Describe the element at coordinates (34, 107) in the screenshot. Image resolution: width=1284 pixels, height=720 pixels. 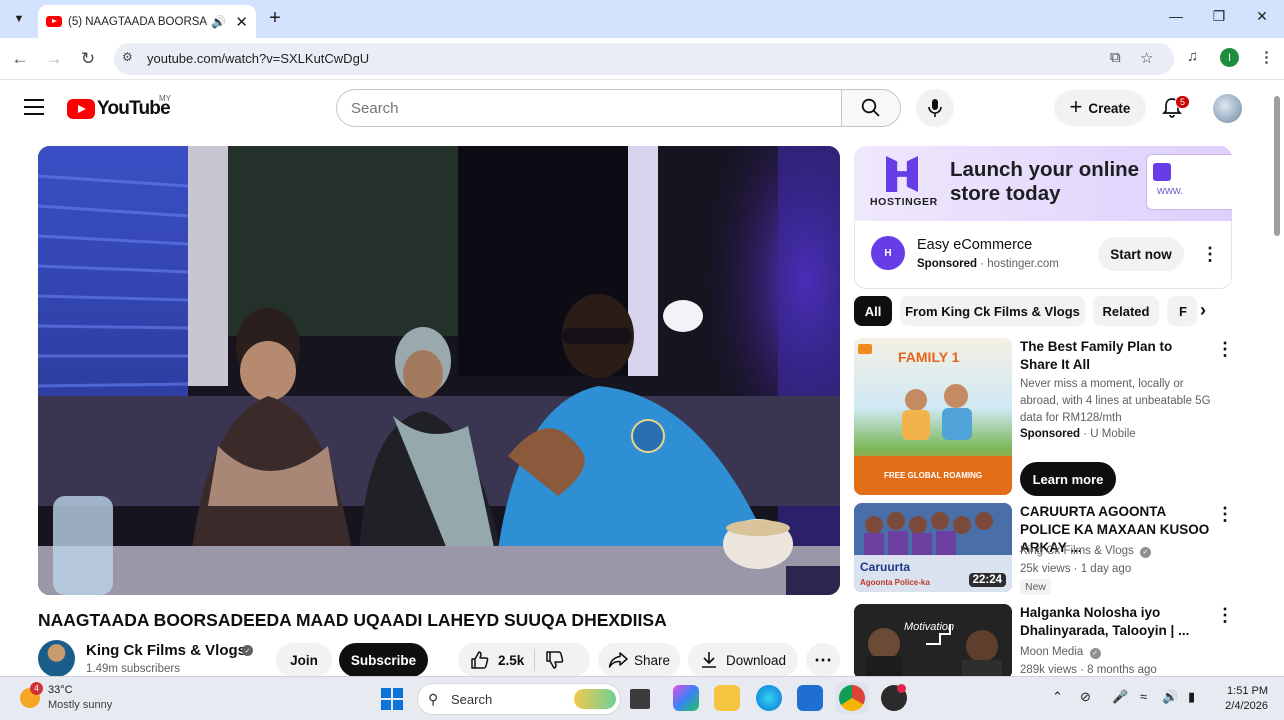
I see `hamburger-menu-icon` at that location.